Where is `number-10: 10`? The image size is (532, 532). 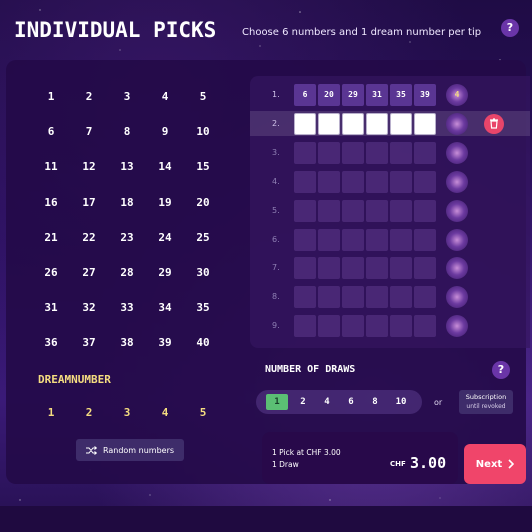 number-10: 10 is located at coordinates (203, 131).